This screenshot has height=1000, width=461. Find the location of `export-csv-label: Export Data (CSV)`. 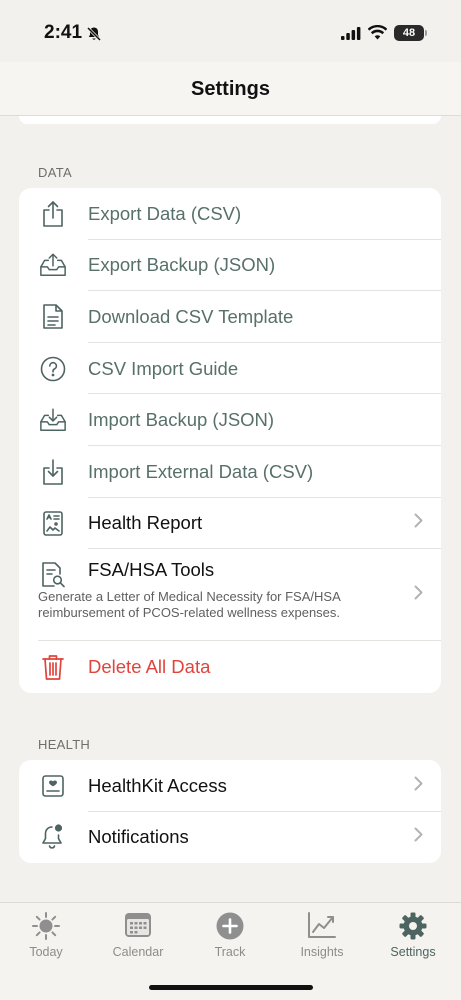

export-csv-label: Export Data (CSV) is located at coordinates (165, 213).